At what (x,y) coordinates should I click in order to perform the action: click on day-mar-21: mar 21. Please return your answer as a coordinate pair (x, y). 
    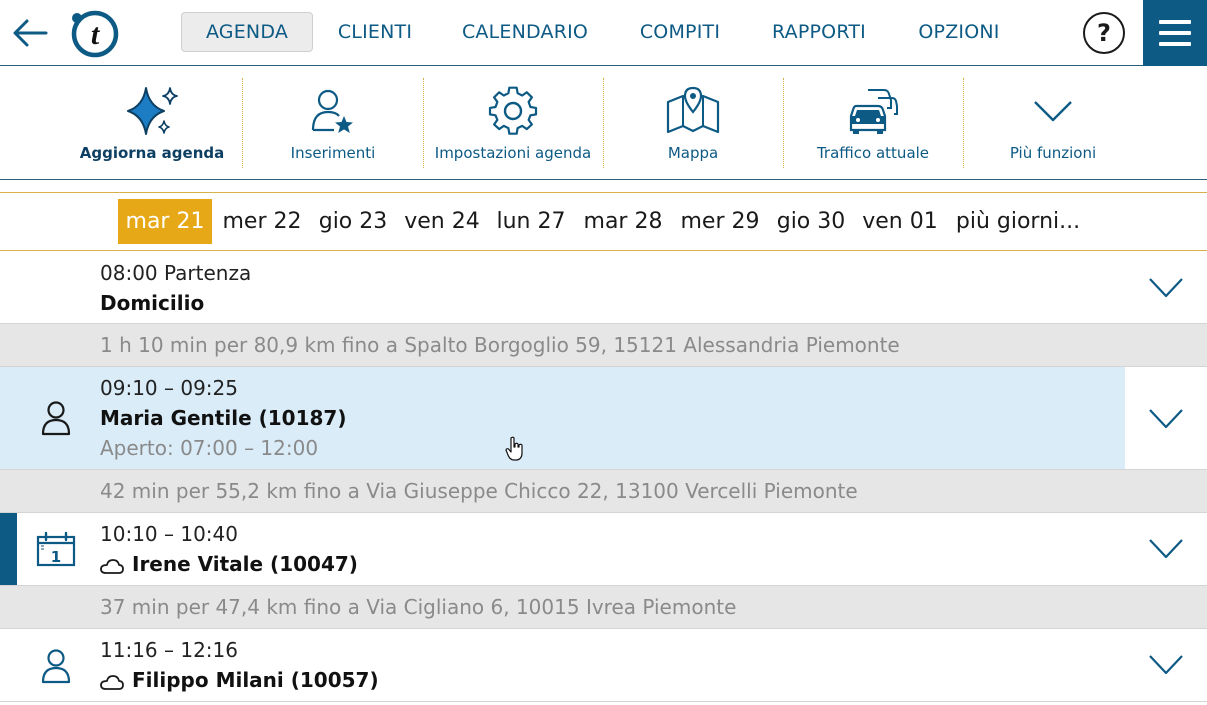
    Looking at the image, I should click on (165, 221).